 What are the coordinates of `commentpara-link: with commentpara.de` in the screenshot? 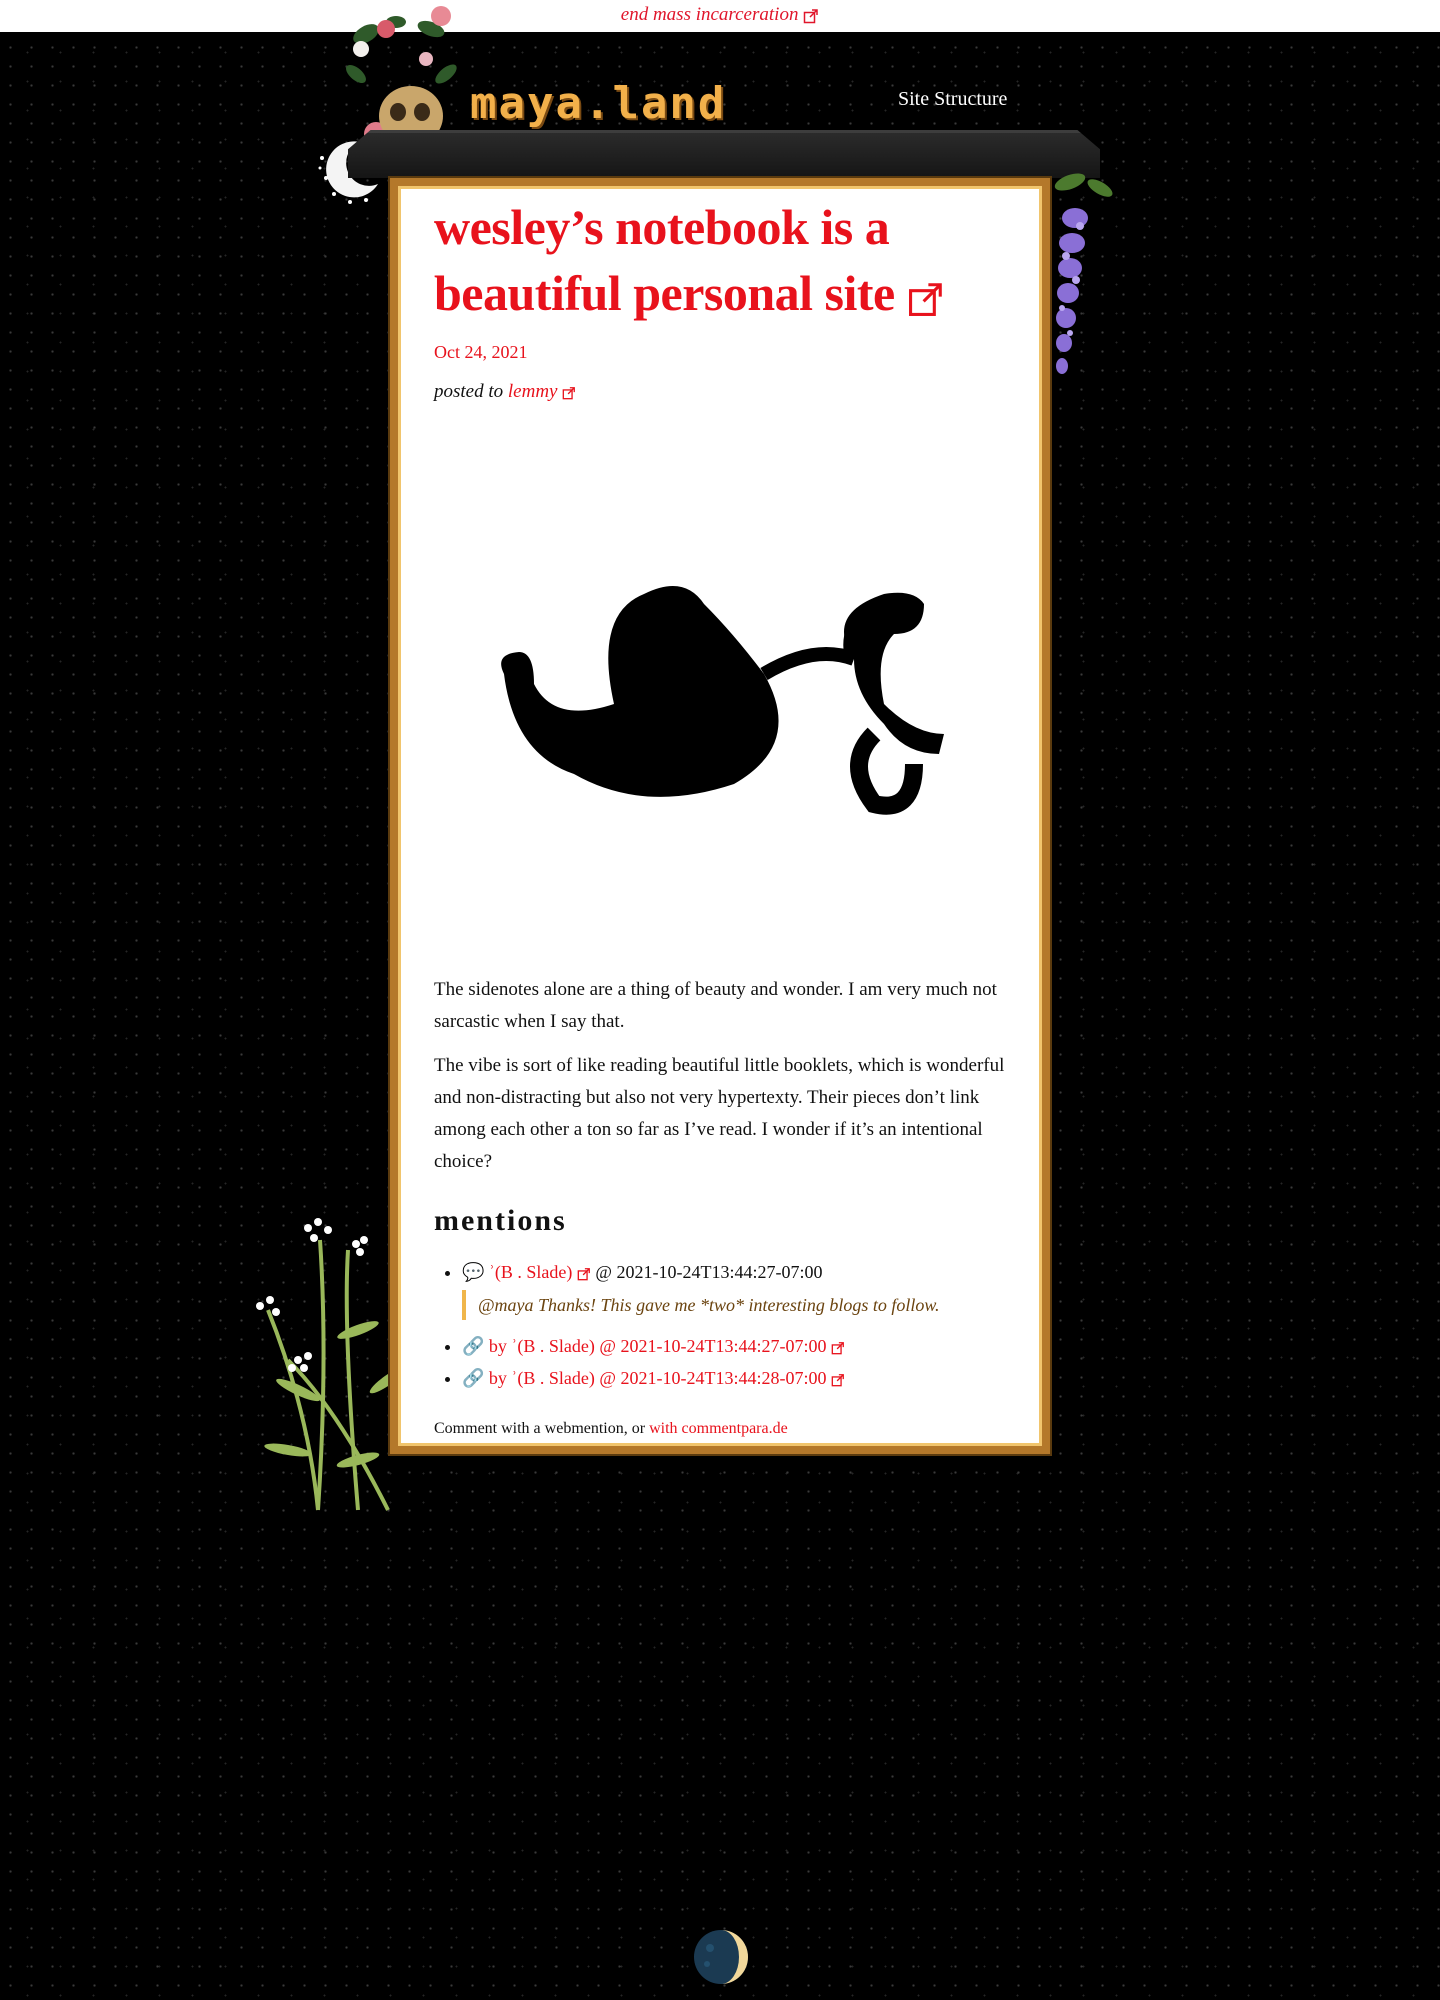 It's located at (718, 1428).